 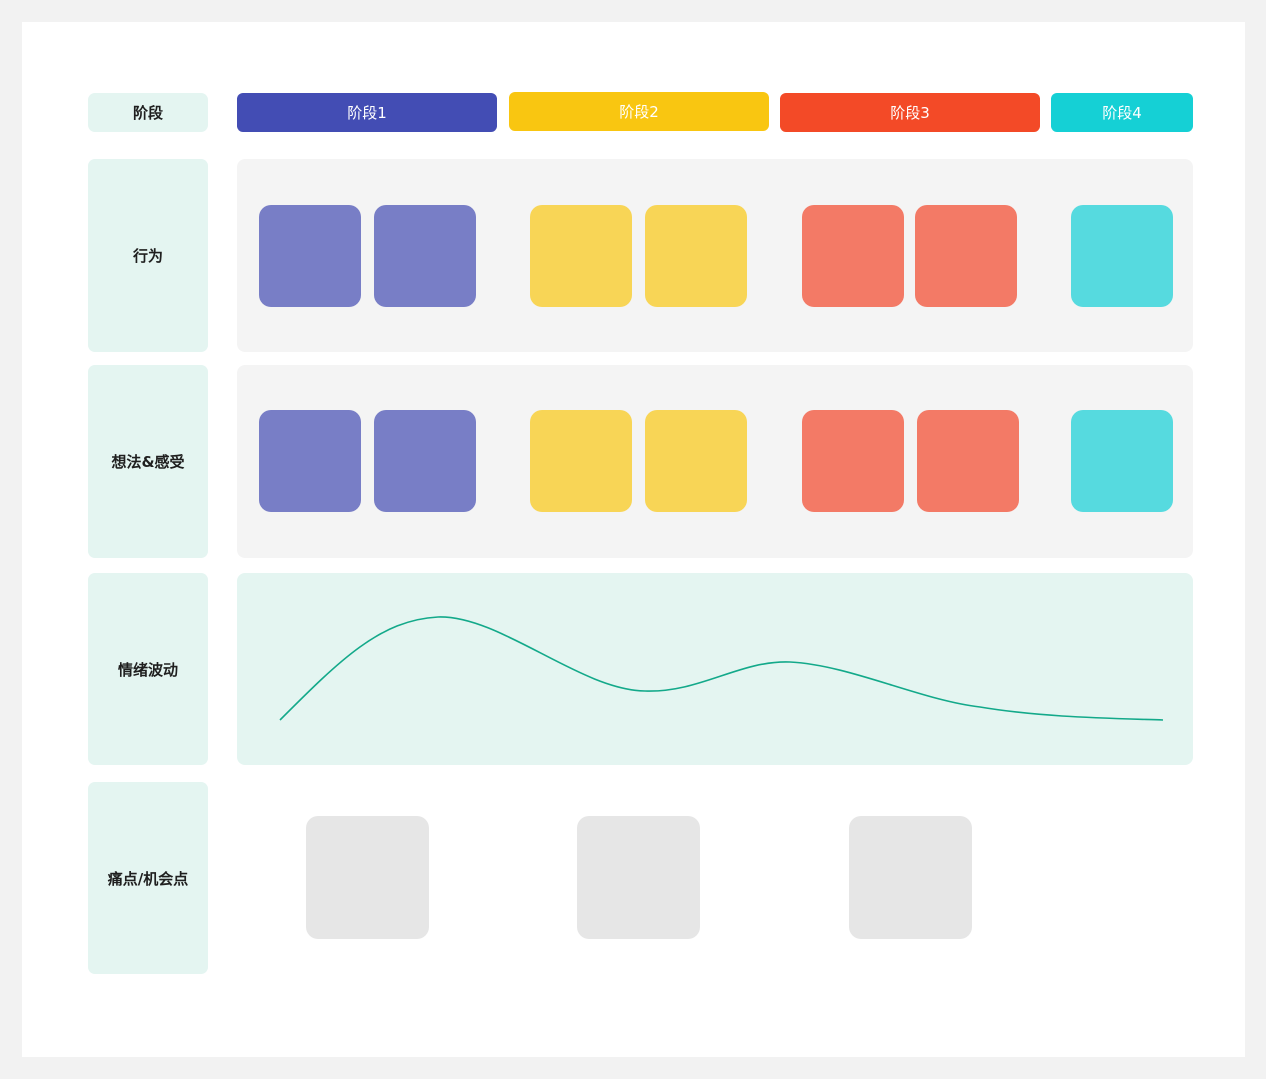 What do you see at coordinates (721, 668) in the screenshot?
I see `emotion-line` at bounding box center [721, 668].